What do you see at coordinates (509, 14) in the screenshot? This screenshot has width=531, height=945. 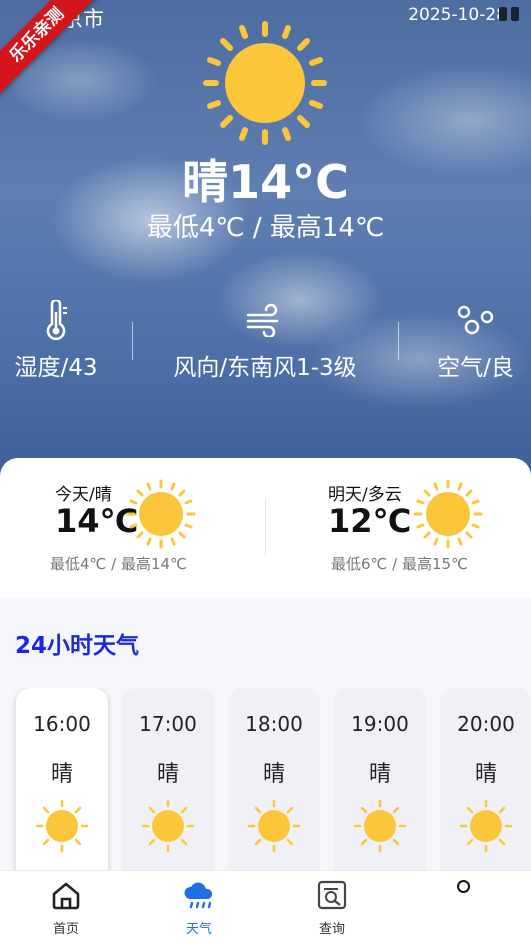 I see `status-icons` at bounding box center [509, 14].